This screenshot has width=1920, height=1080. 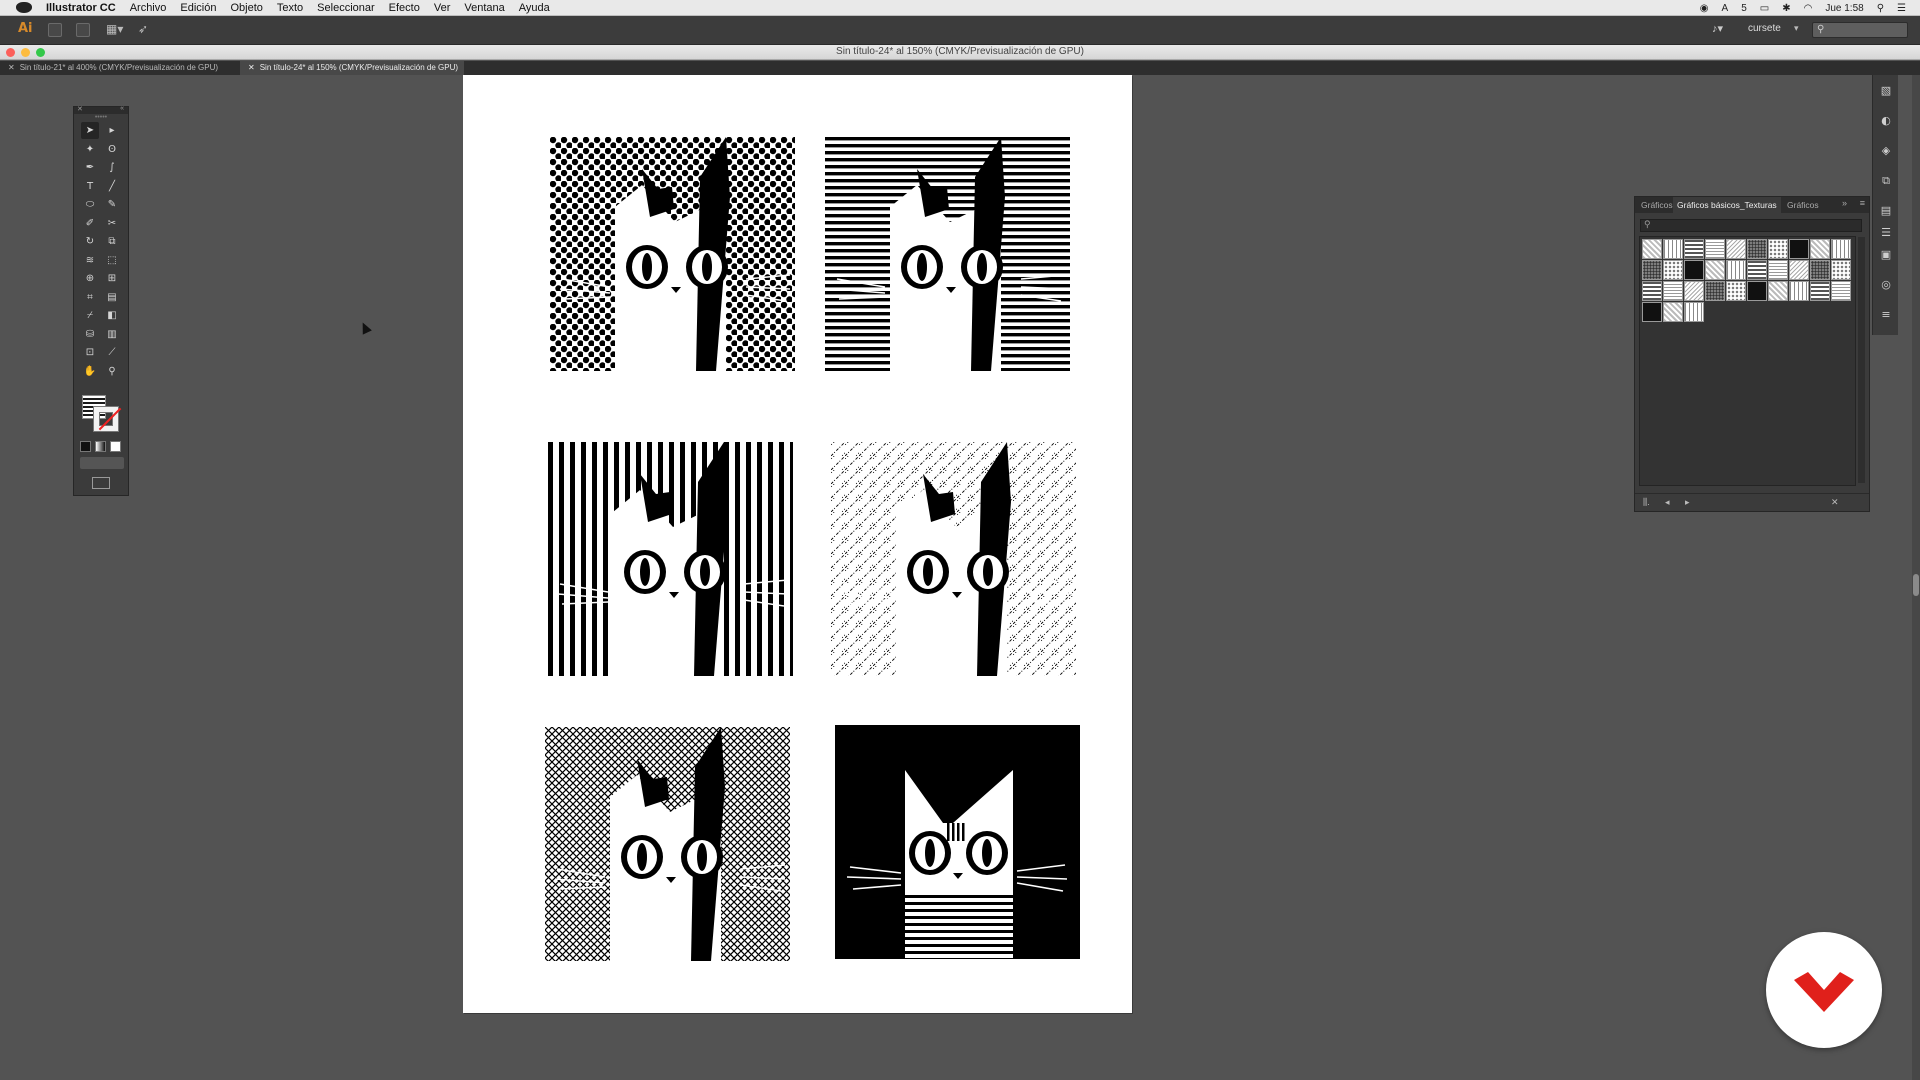 What do you see at coordinates (108, 419) in the screenshot?
I see `stroke-swatch` at bounding box center [108, 419].